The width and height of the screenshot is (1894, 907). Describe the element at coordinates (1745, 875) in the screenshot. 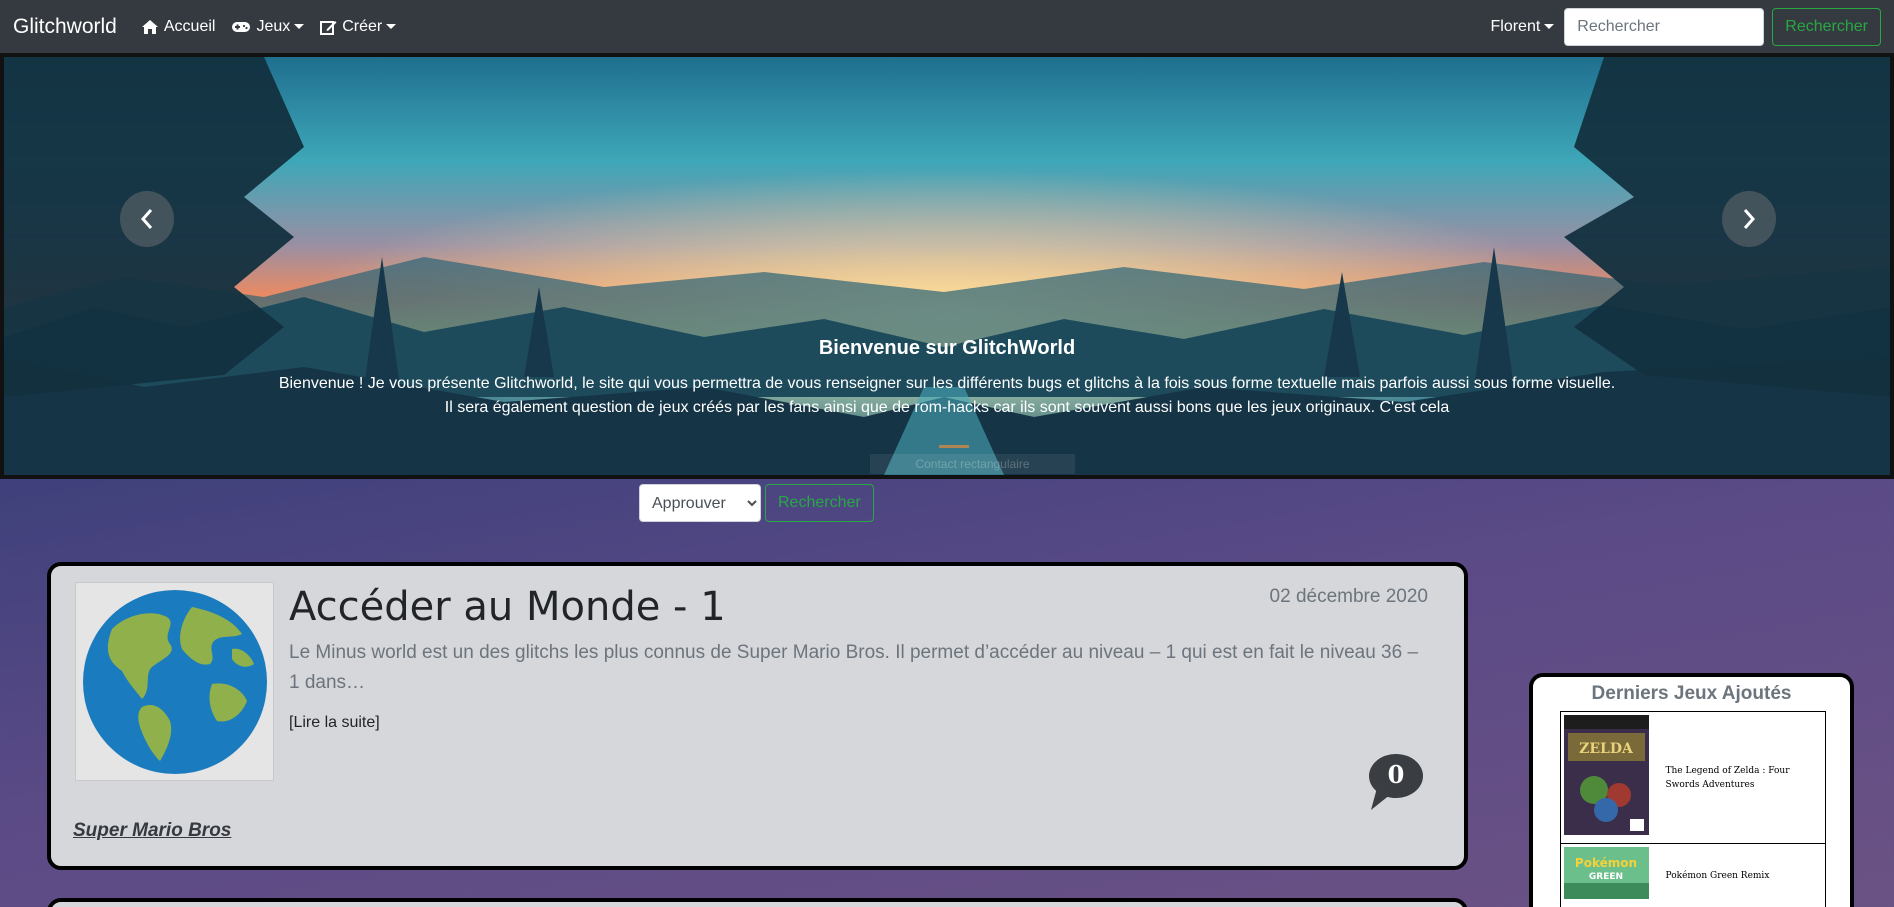

I see `game-name: Pokémon Green Remix` at that location.